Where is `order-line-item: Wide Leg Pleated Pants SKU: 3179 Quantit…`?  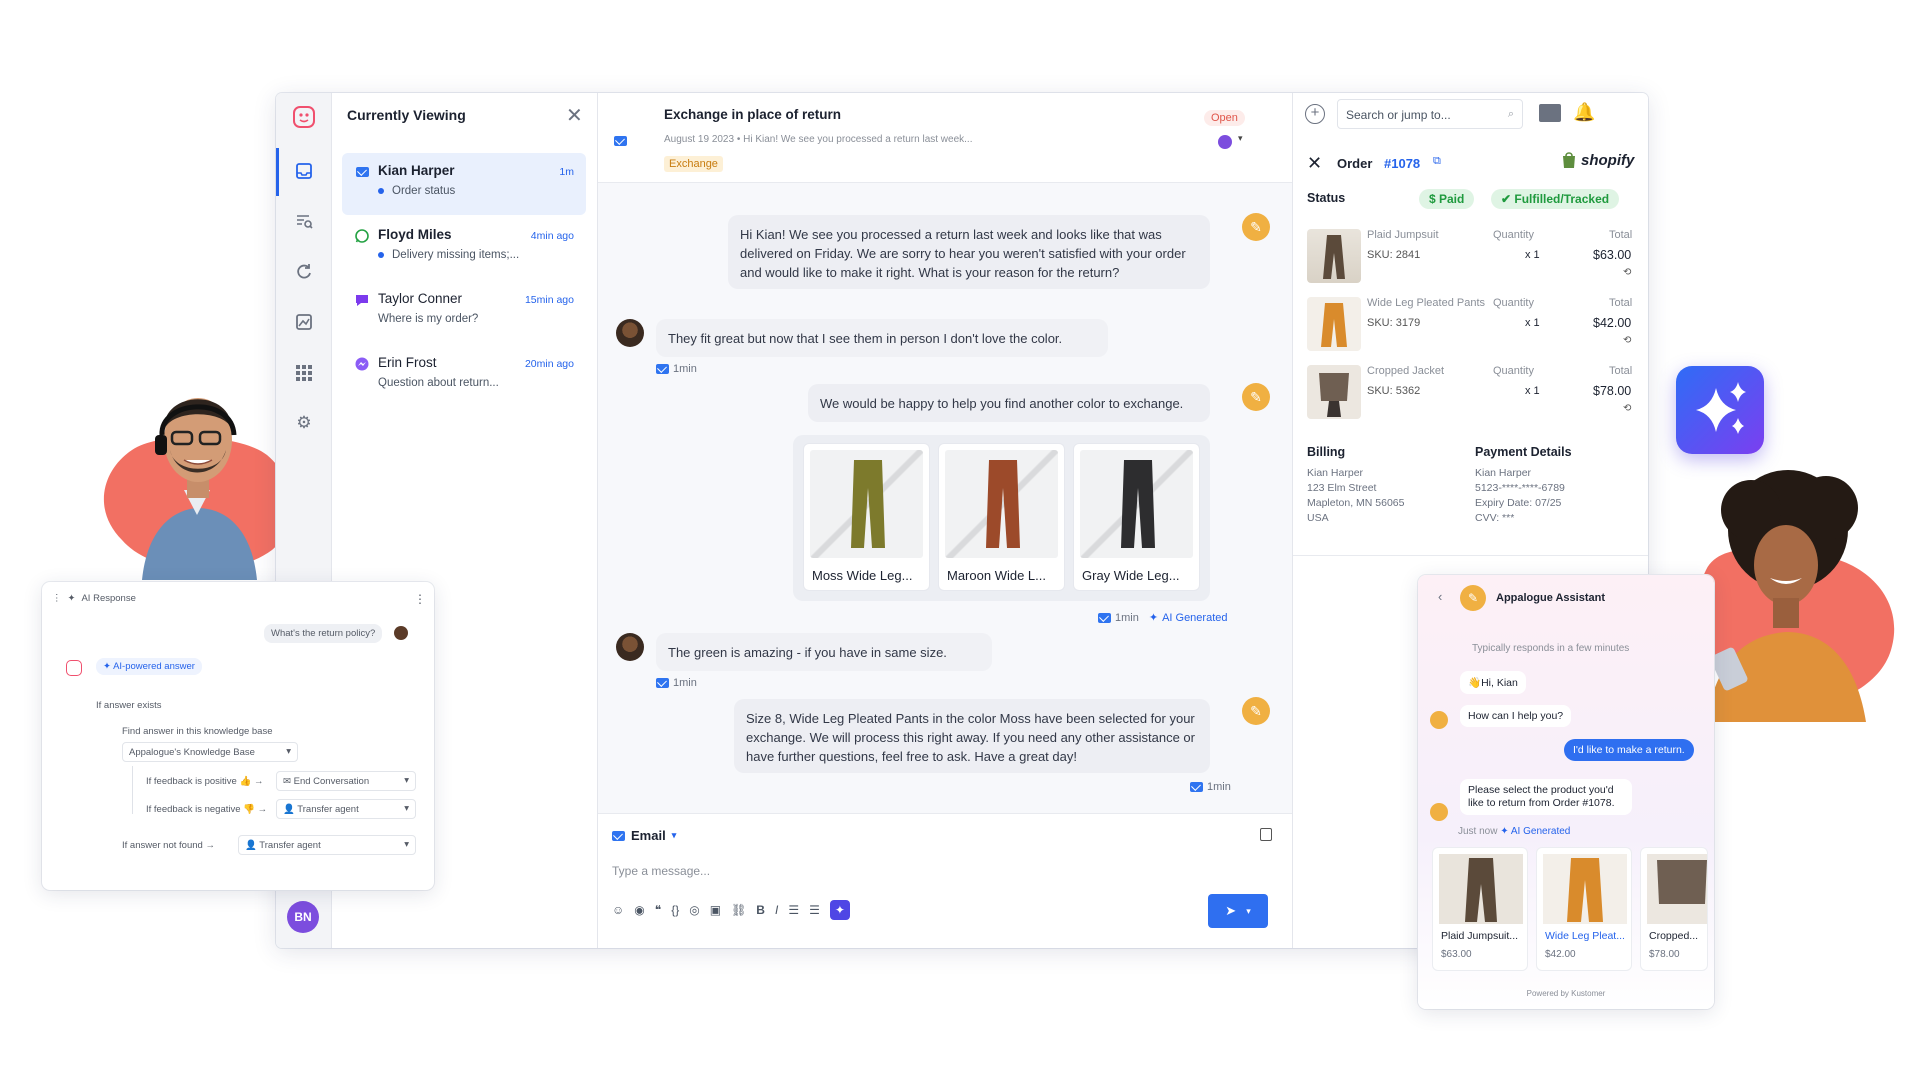 order-line-item: Wide Leg Pleated Pants SKU: 3179 Quantit… is located at coordinates (1472, 327).